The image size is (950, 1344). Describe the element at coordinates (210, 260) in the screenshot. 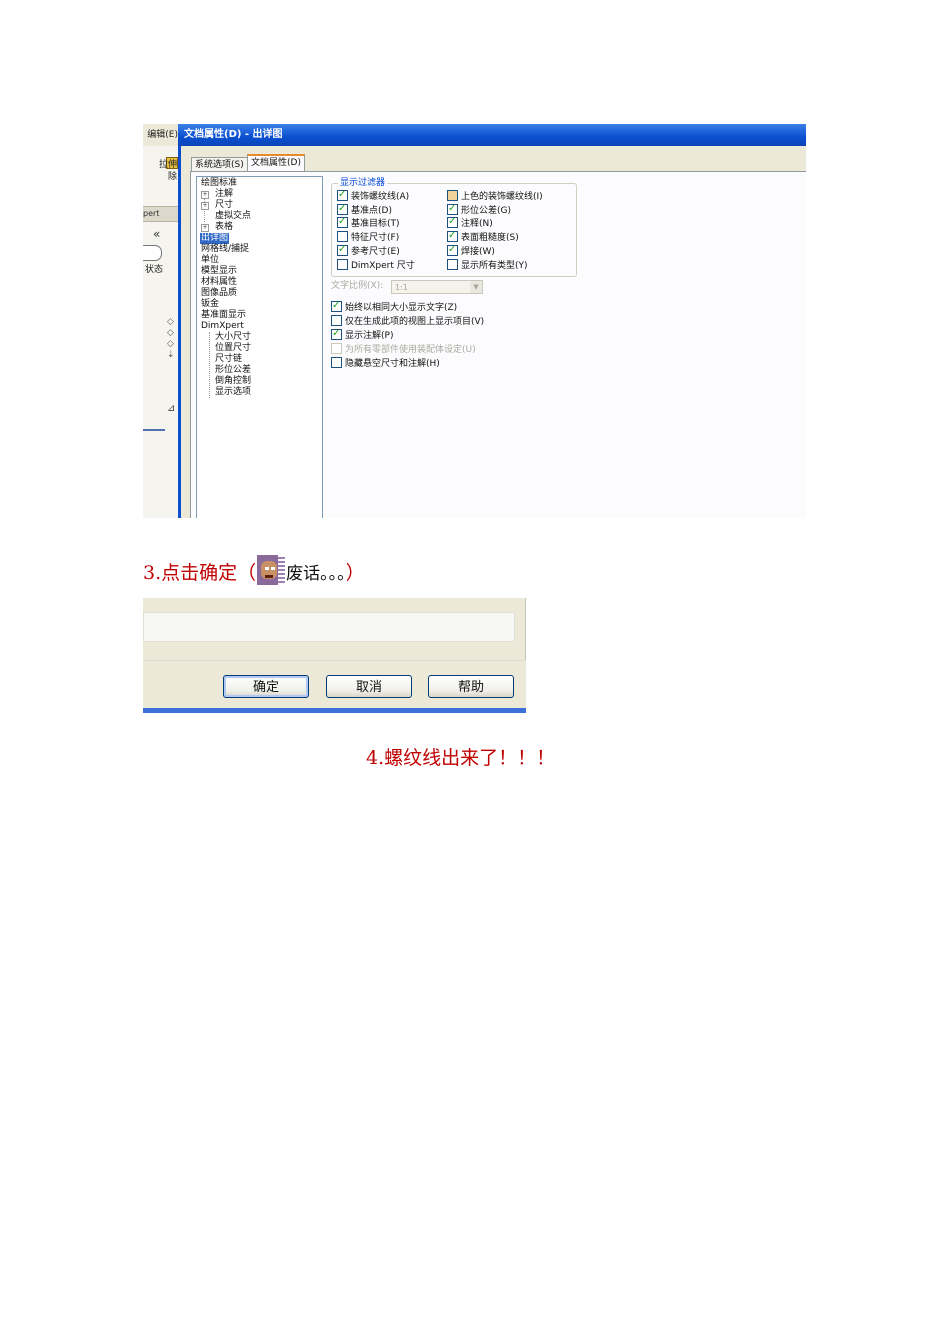

I see `tree-item-units: 单位` at that location.